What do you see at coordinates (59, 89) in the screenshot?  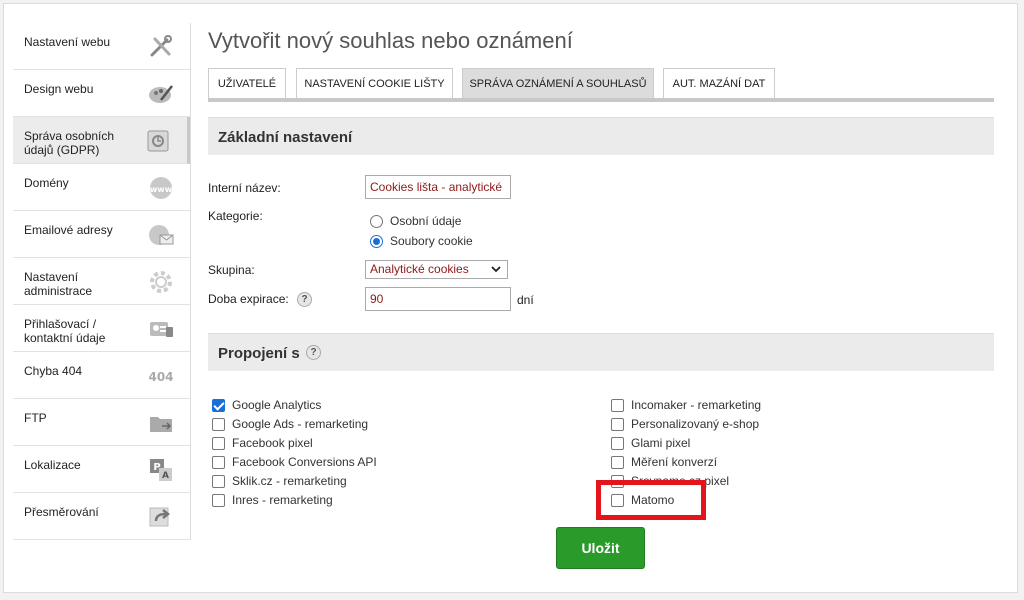 I see `sidebar-item-label: Design webu` at bounding box center [59, 89].